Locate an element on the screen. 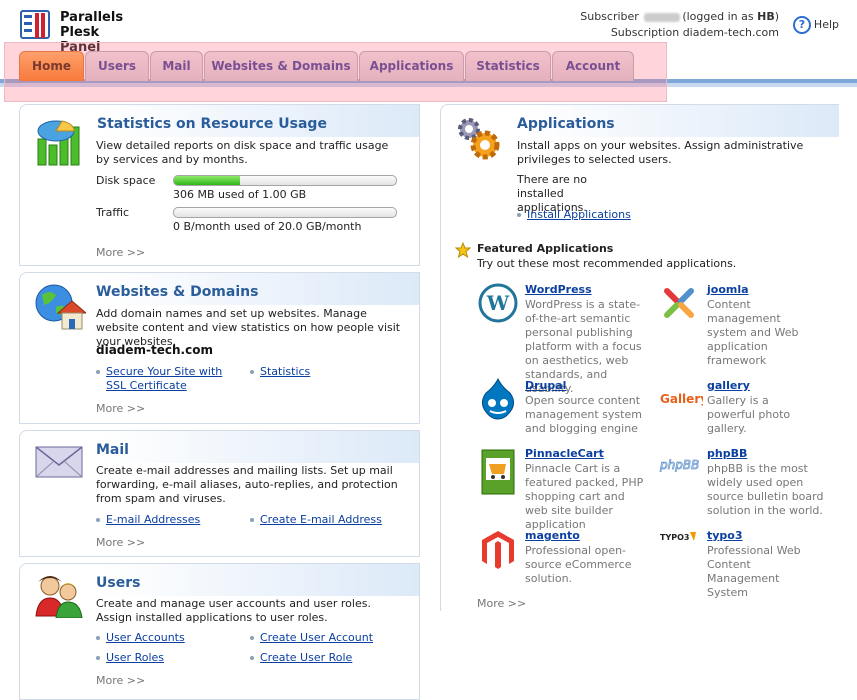  email-addresses-item: E-mail Addresses is located at coordinates (148, 520).